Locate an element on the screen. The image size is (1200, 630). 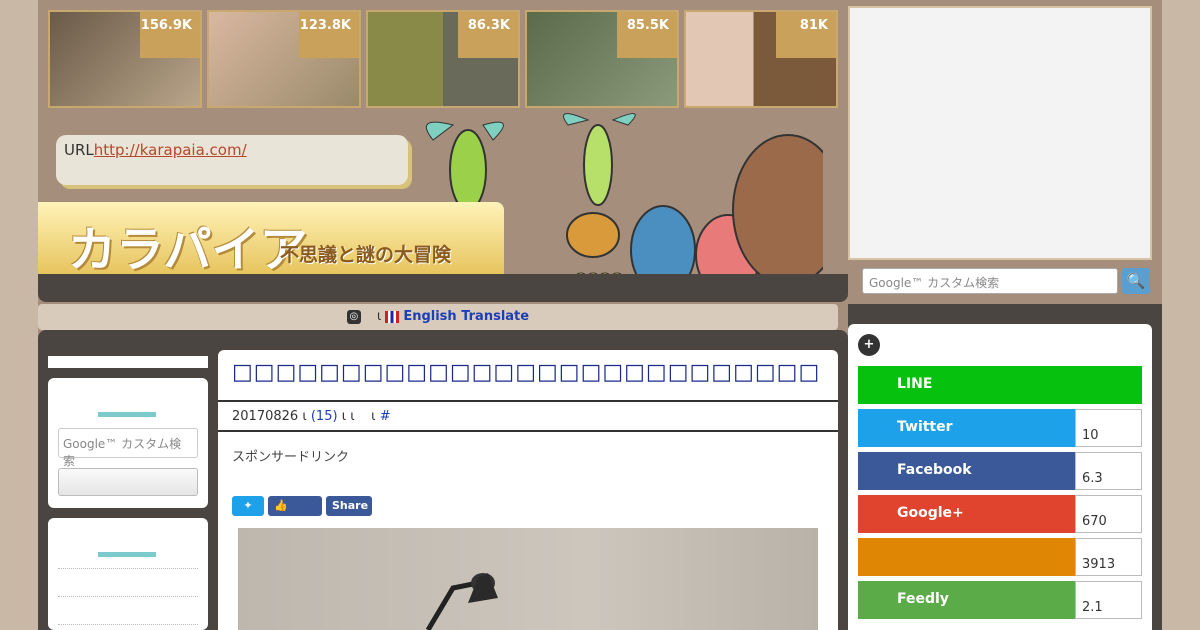
tweet-button: ✦ is located at coordinates (248, 506).